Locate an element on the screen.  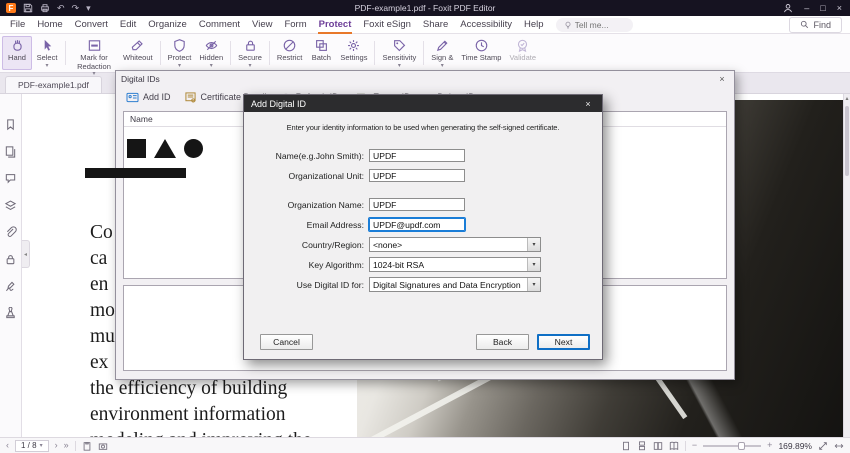
use-digital-id-select: Digital Signatures and Data Encryption ▾ is located at coordinates (455, 284).